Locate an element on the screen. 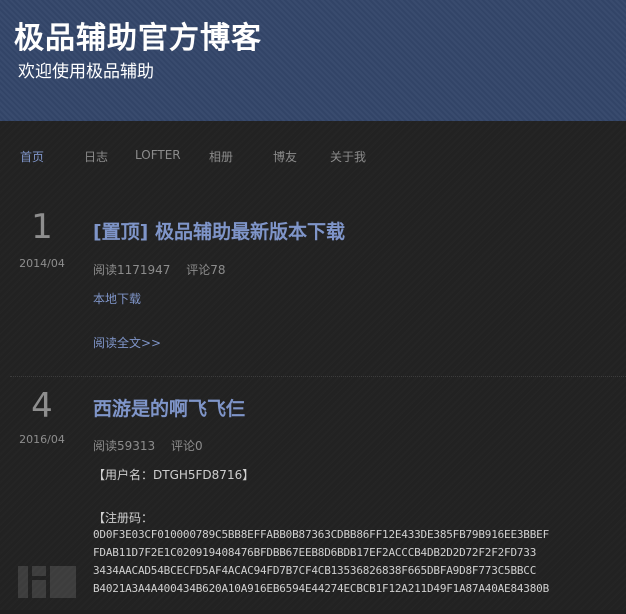 The width and height of the screenshot is (626, 614). post-read-count: 阅读1171947 is located at coordinates (132, 270).